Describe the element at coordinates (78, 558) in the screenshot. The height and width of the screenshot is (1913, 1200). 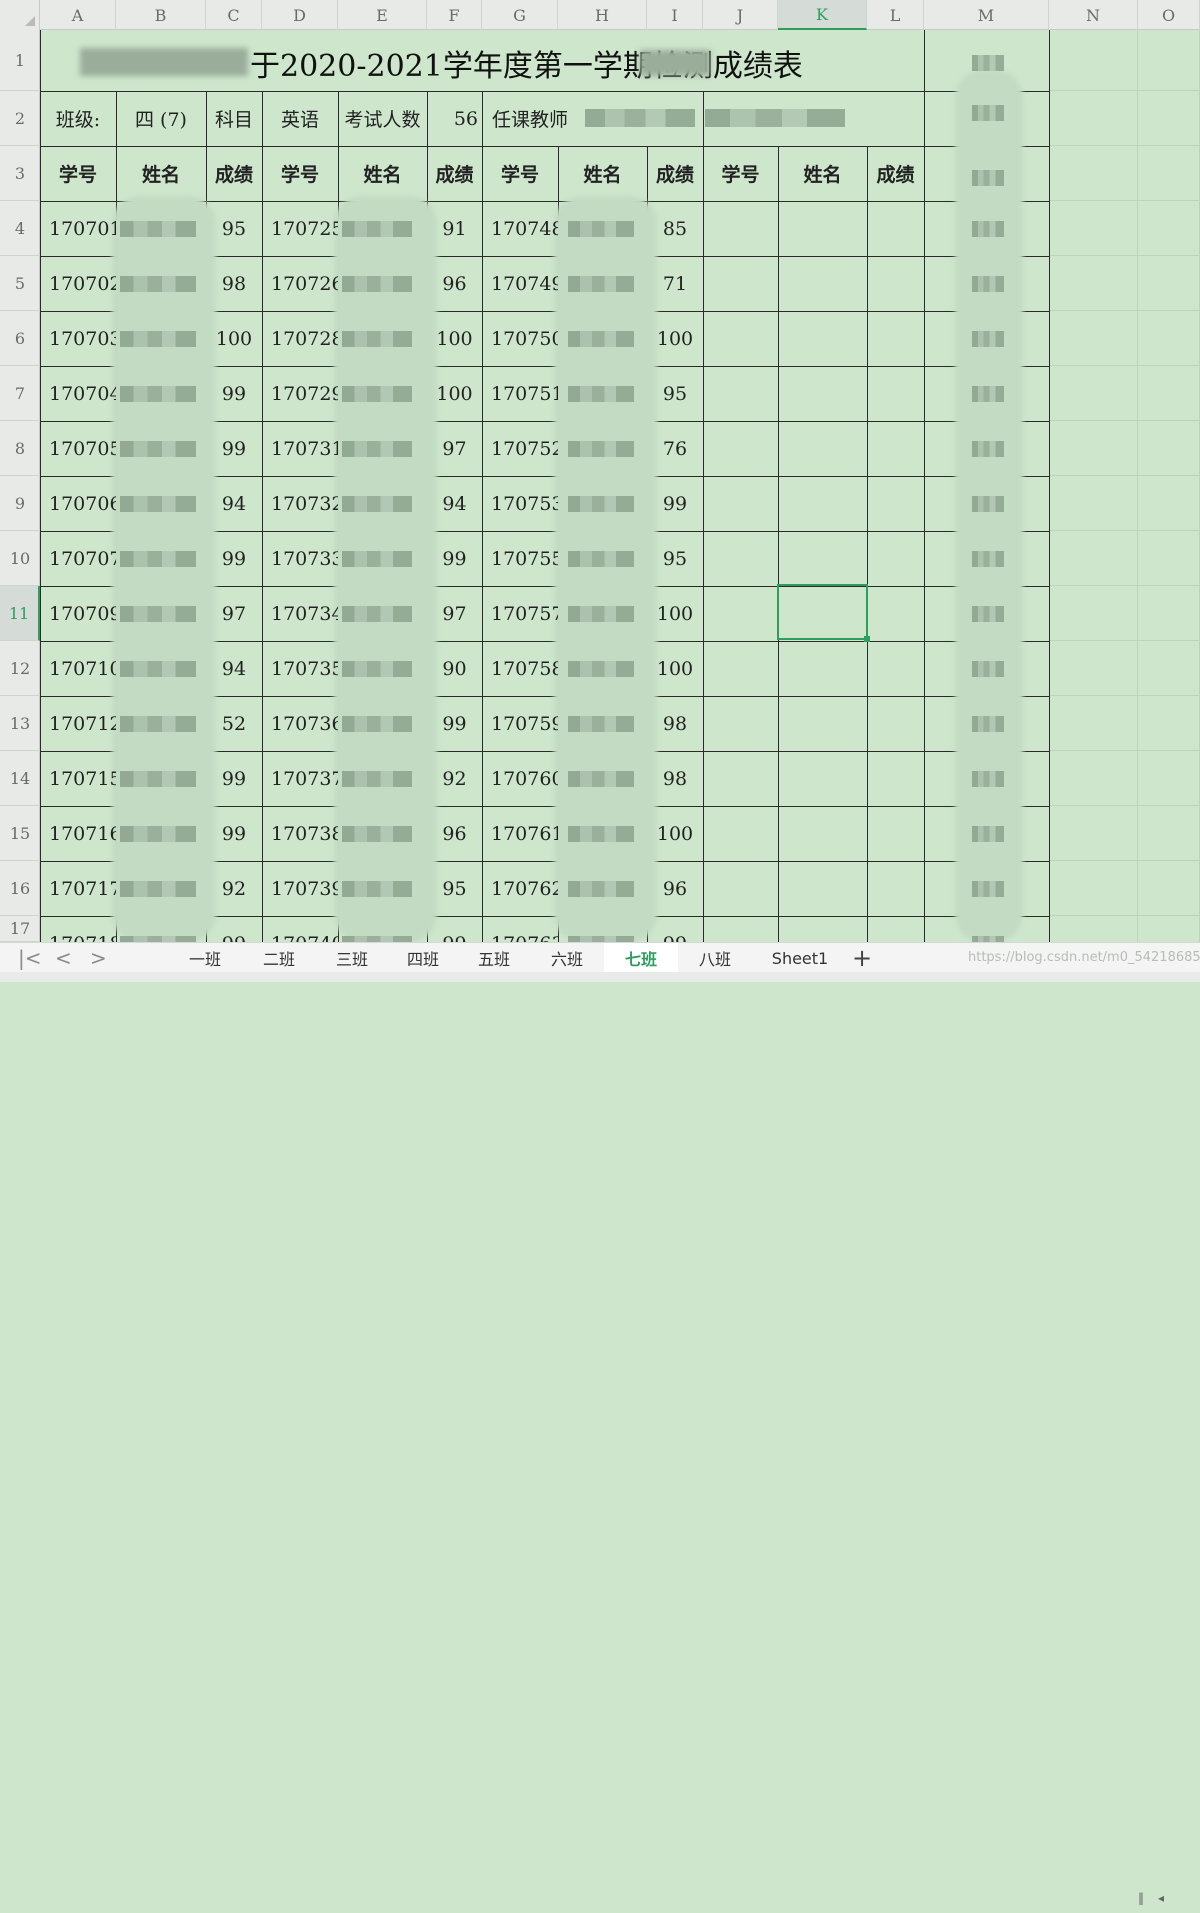
I see `student-id-cell: 170707` at that location.